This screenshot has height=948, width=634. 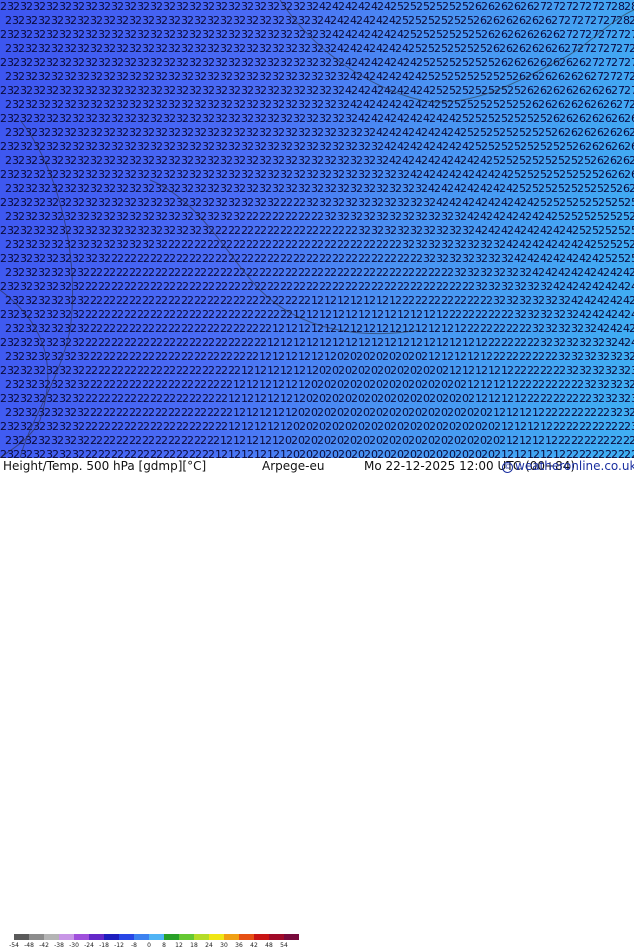 What do you see at coordinates (568, 466) in the screenshot?
I see `copyright-link: © weatheronline.co.uk` at bounding box center [568, 466].